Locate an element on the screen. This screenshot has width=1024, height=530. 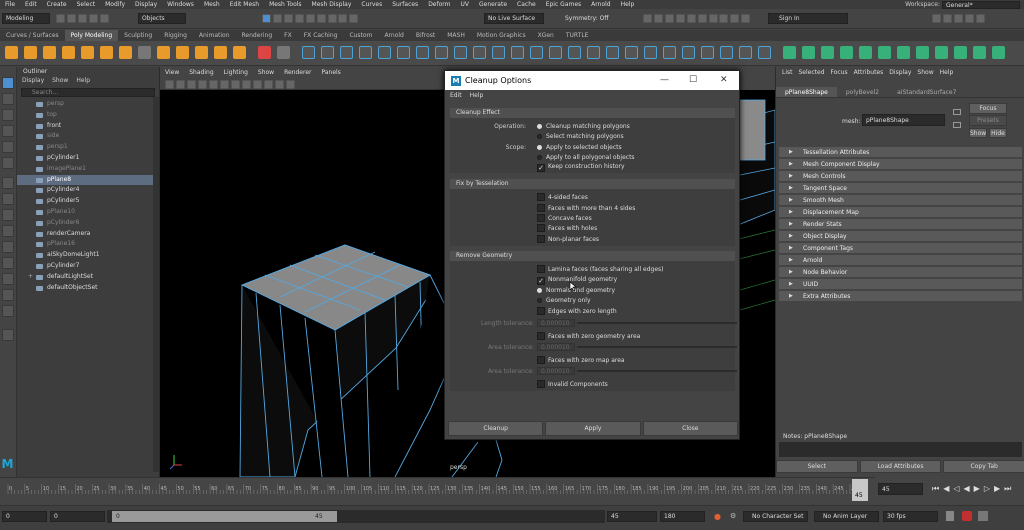
outliner-item: persp is located at coordinates (88, 104).